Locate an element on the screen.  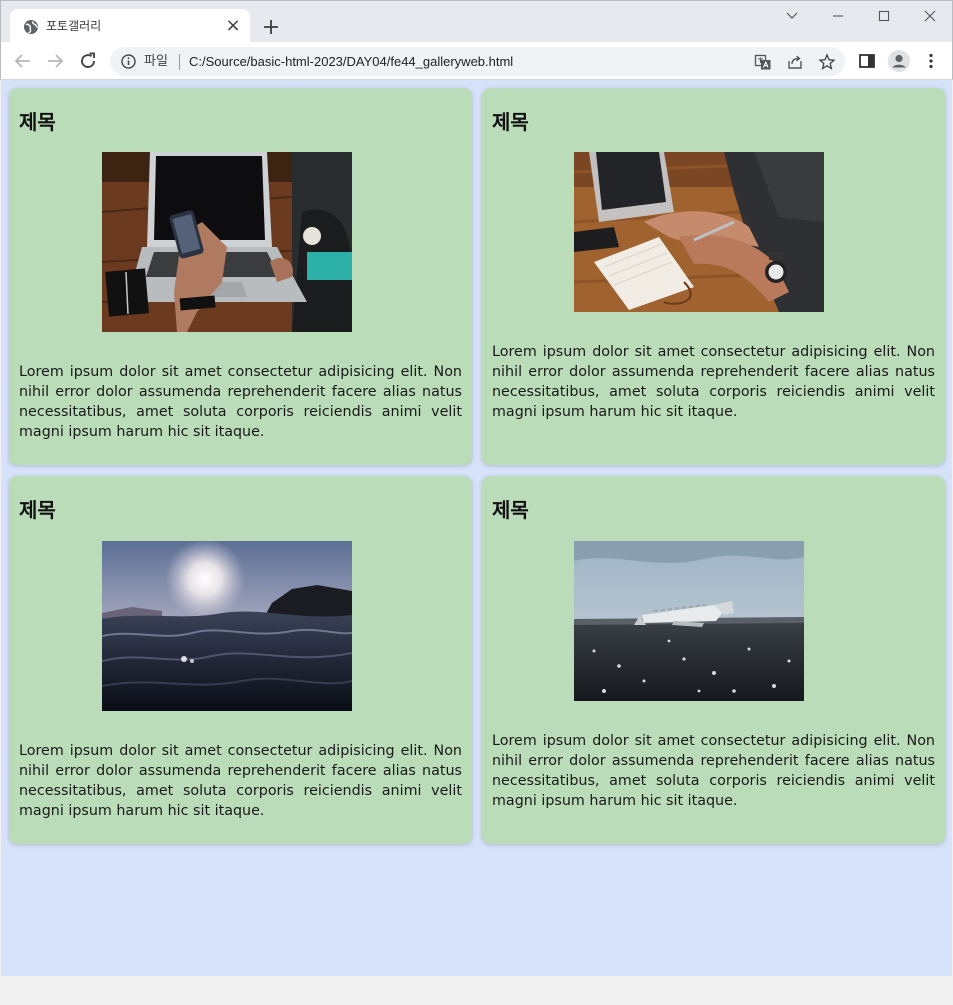
hands-writing-notebook-photo is located at coordinates (699, 232).